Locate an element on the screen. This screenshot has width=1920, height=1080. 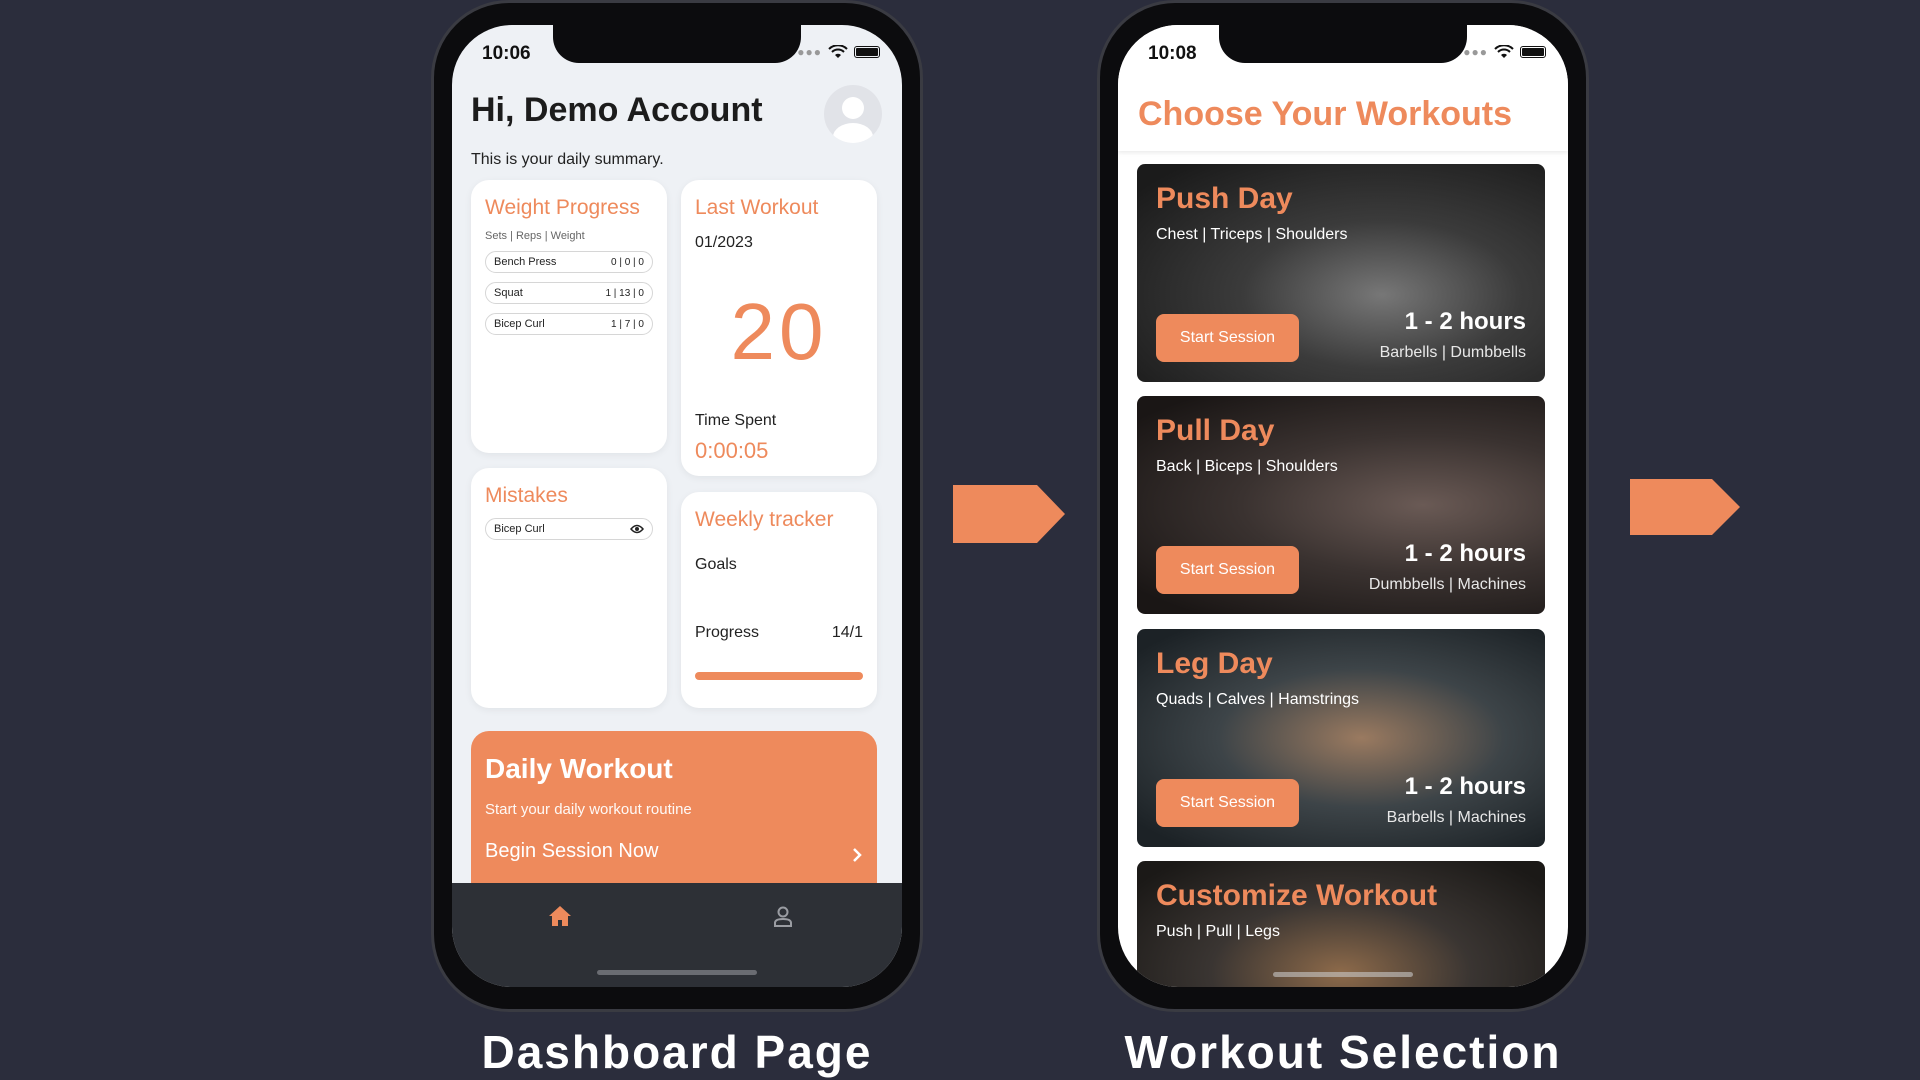
progress-label: Progress is located at coordinates (727, 632).